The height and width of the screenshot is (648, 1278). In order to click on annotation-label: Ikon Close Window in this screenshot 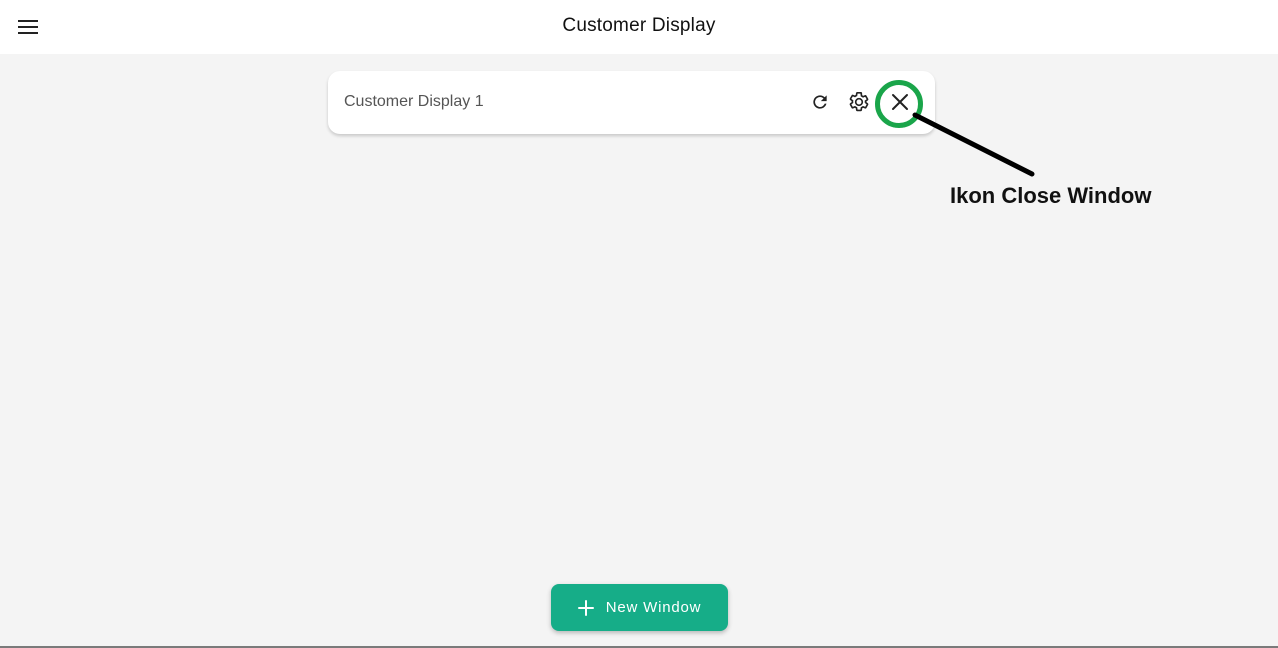, I will do `click(1051, 195)`.